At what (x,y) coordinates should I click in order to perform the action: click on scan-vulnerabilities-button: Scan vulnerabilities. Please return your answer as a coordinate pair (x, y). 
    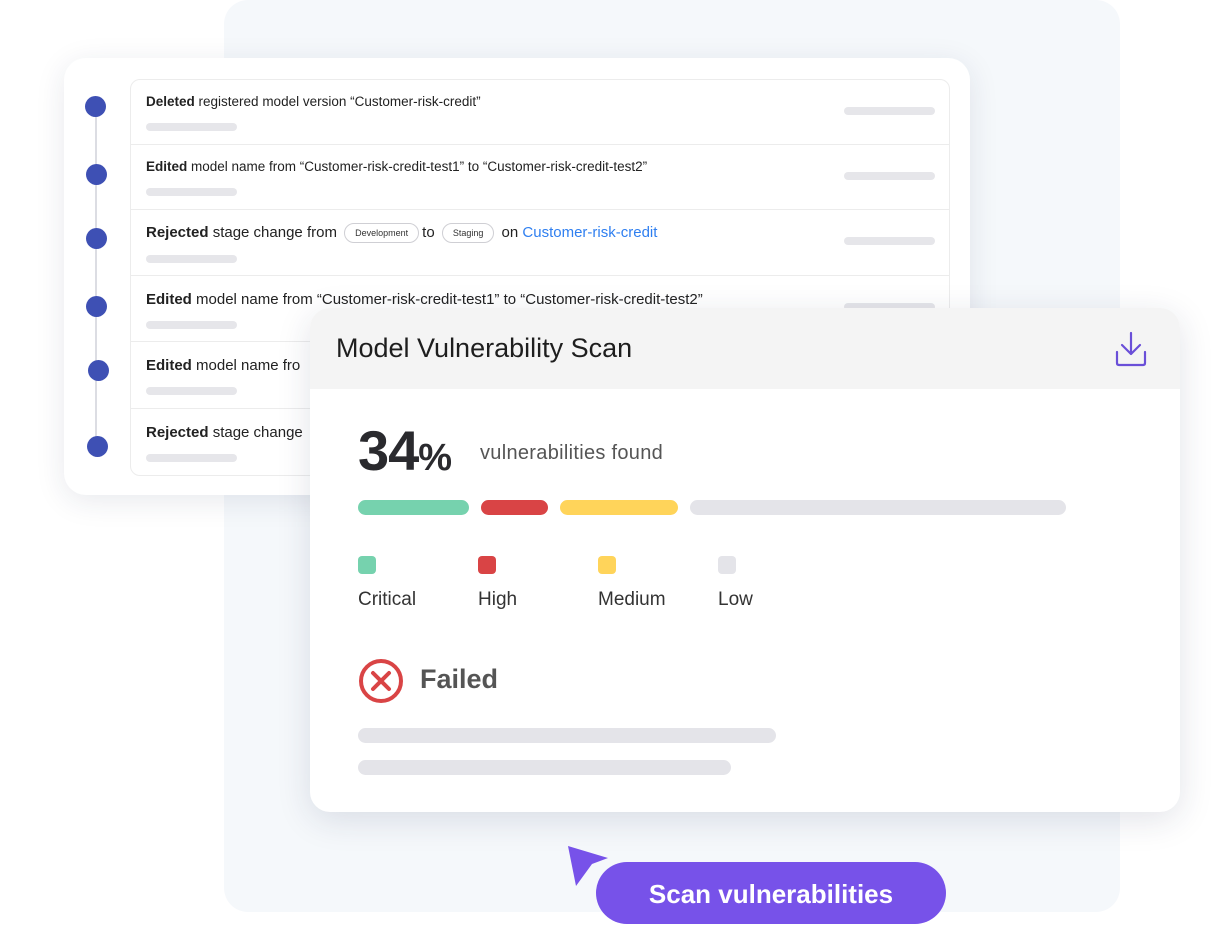
    Looking at the image, I should click on (771, 893).